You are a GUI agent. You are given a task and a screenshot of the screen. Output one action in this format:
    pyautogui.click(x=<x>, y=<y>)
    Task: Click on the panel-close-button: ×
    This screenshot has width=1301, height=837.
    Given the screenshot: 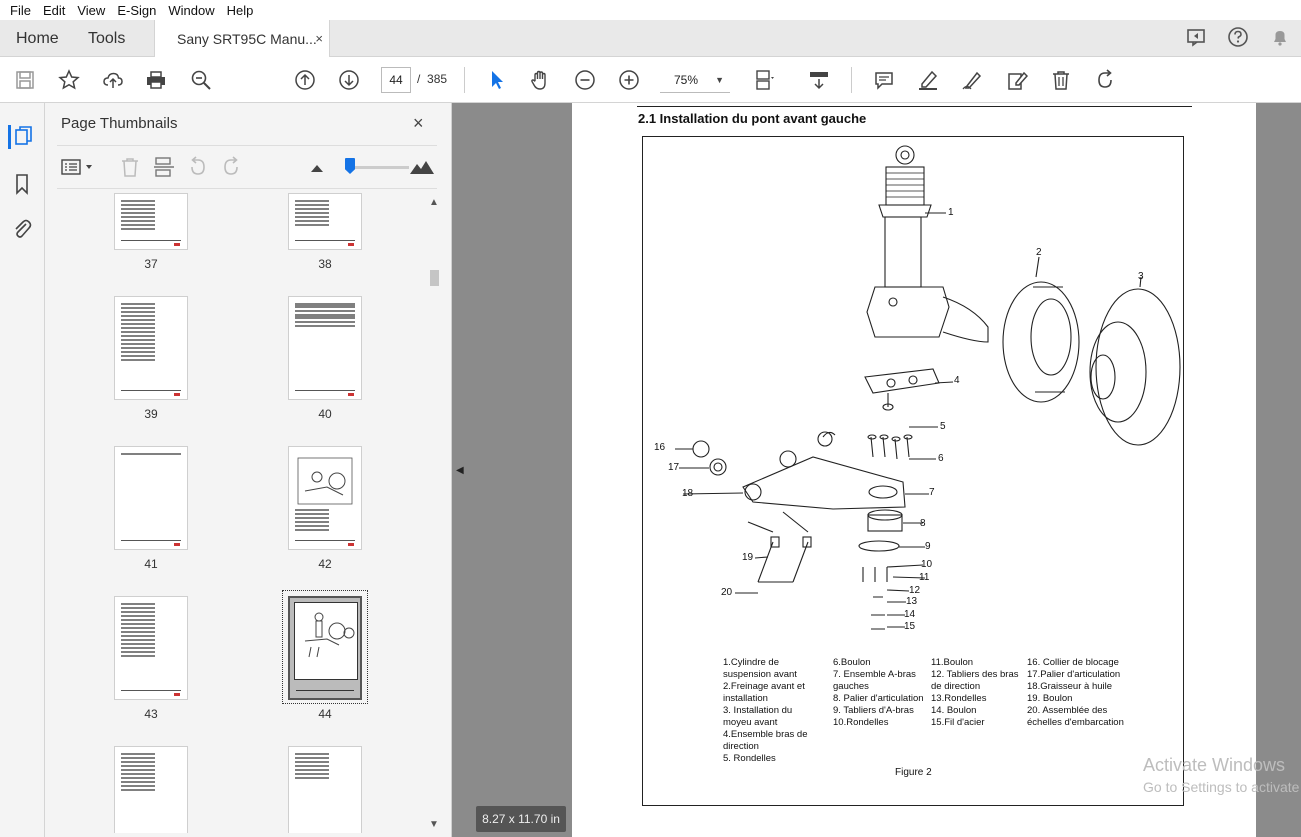 What is the action you would take?
    pyautogui.click(x=418, y=123)
    